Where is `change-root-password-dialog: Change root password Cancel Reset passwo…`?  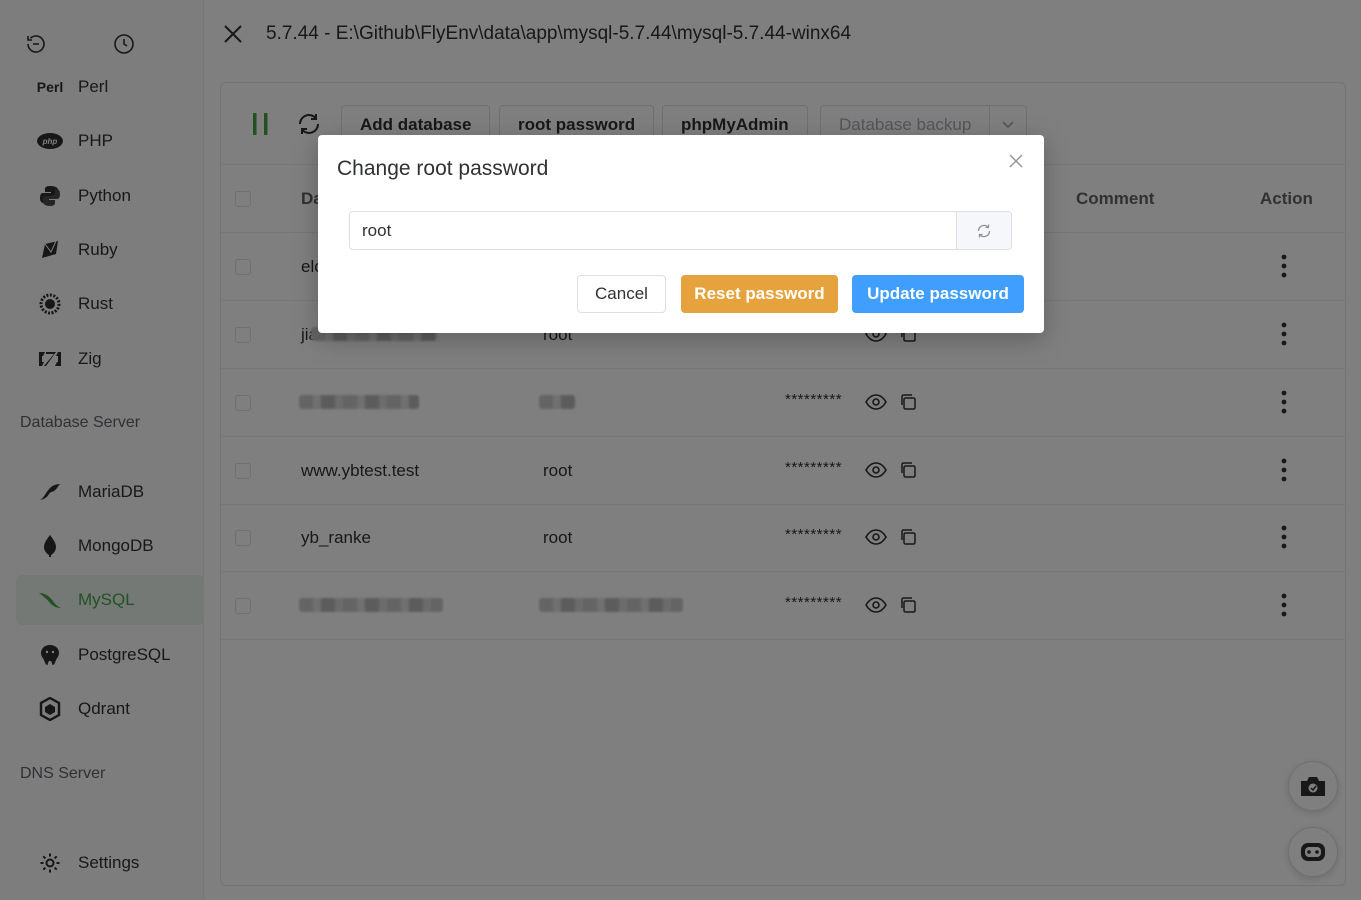
change-root-password-dialog: Change root password Cancel Reset passwo… is located at coordinates (681, 234).